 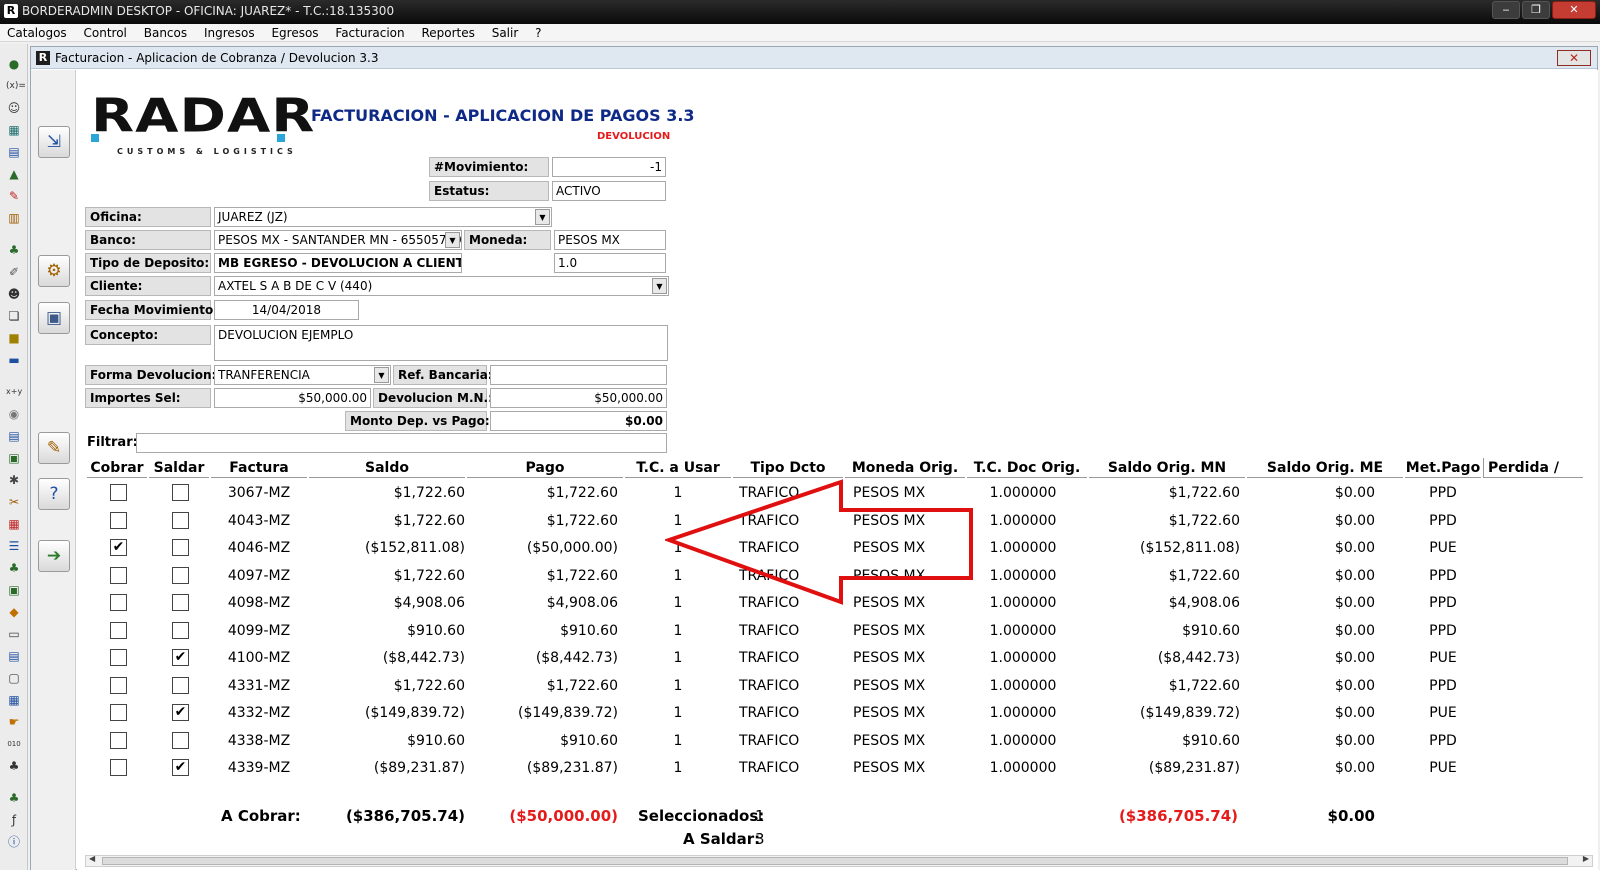 I want to click on edit-button: ✎, so click(x=54, y=448).